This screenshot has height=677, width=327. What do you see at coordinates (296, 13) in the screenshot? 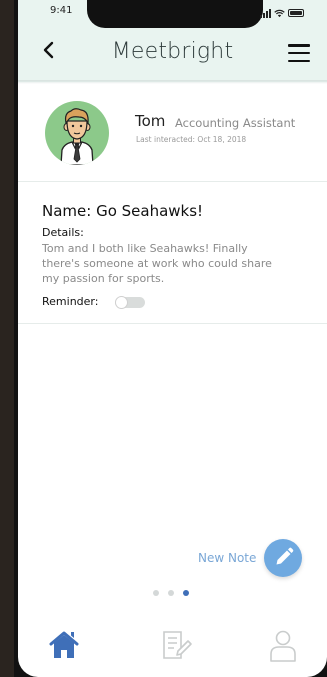
I see `battery-icon` at bounding box center [296, 13].